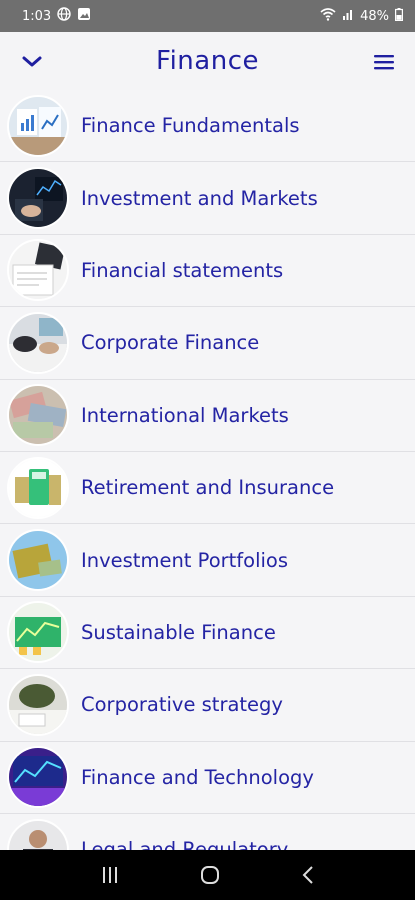  What do you see at coordinates (38, 342) in the screenshot?
I see `business-meeting-image` at bounding box center [38, 342].